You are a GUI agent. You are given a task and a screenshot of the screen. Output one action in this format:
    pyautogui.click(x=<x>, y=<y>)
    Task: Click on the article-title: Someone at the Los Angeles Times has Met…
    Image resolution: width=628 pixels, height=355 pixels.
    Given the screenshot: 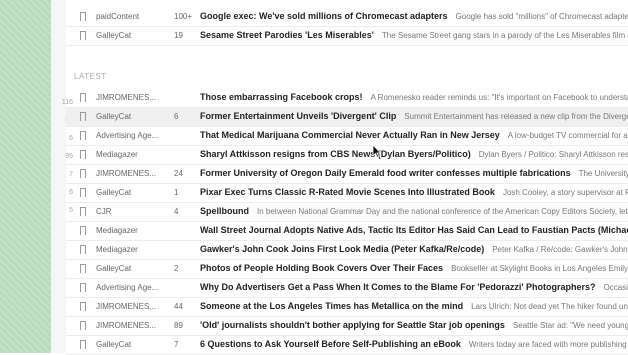 What is the action you would take?
    pyautogui.click(x=414, y=306)
    